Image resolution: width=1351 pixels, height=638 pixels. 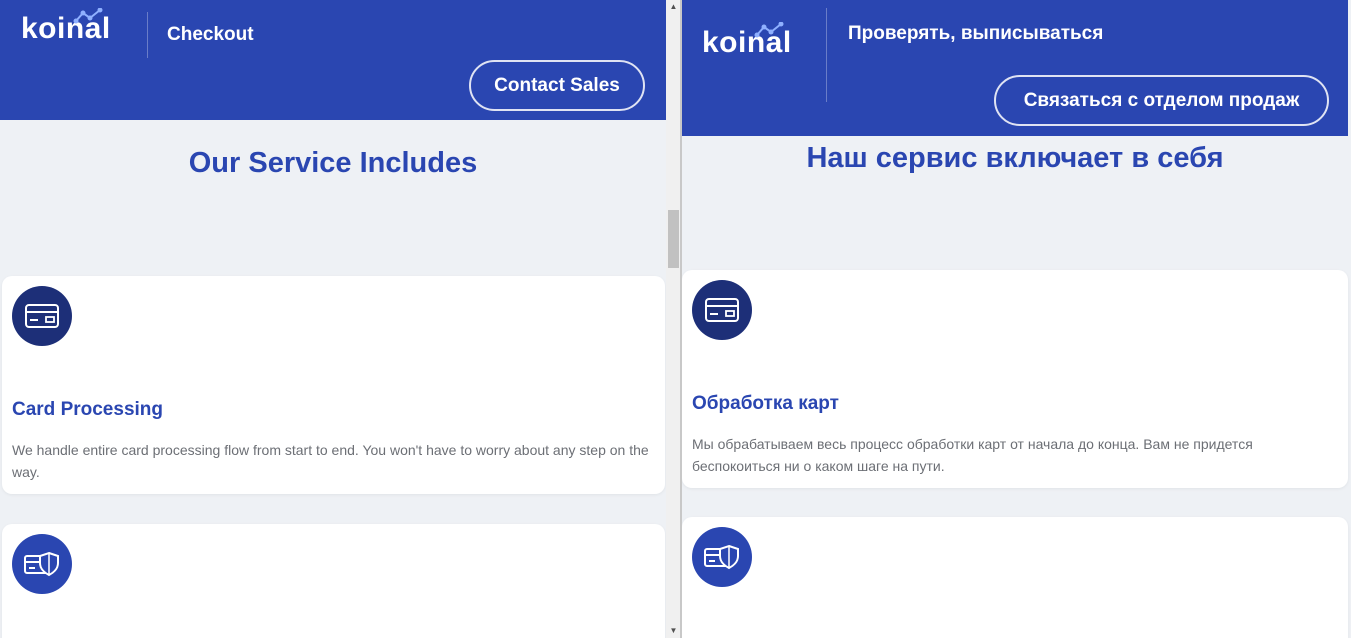 What do you see at coordinates (333, 163) in the screenshot?
I see `section-title: Our Service Includes` at bounding box center [333, 163].